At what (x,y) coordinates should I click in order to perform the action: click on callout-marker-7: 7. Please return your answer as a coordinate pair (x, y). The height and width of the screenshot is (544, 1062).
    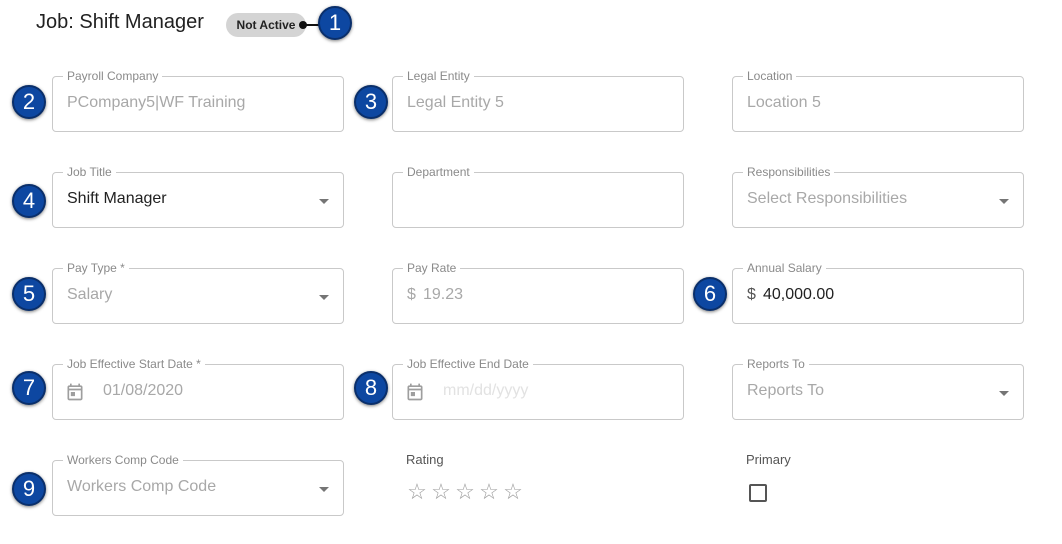
    Looking at the image, I should click on (29, 388).